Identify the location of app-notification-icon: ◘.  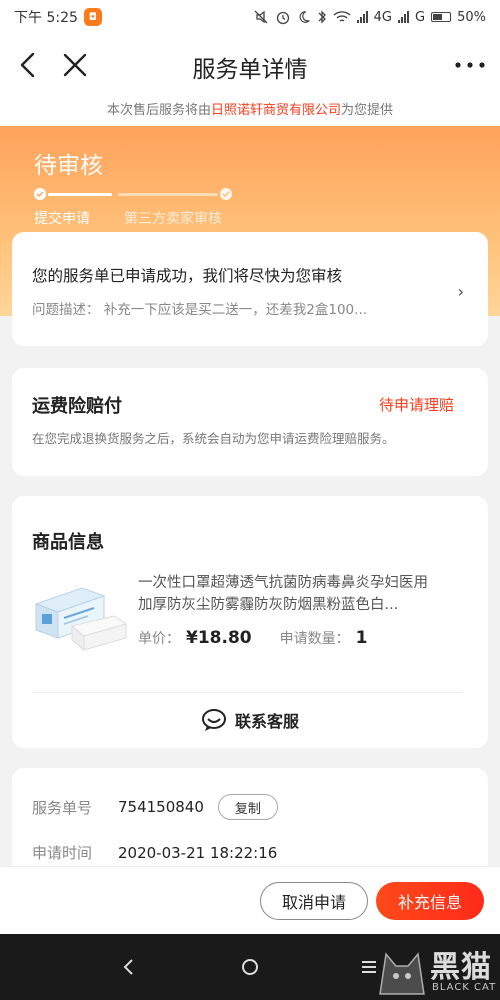
(92, 17).